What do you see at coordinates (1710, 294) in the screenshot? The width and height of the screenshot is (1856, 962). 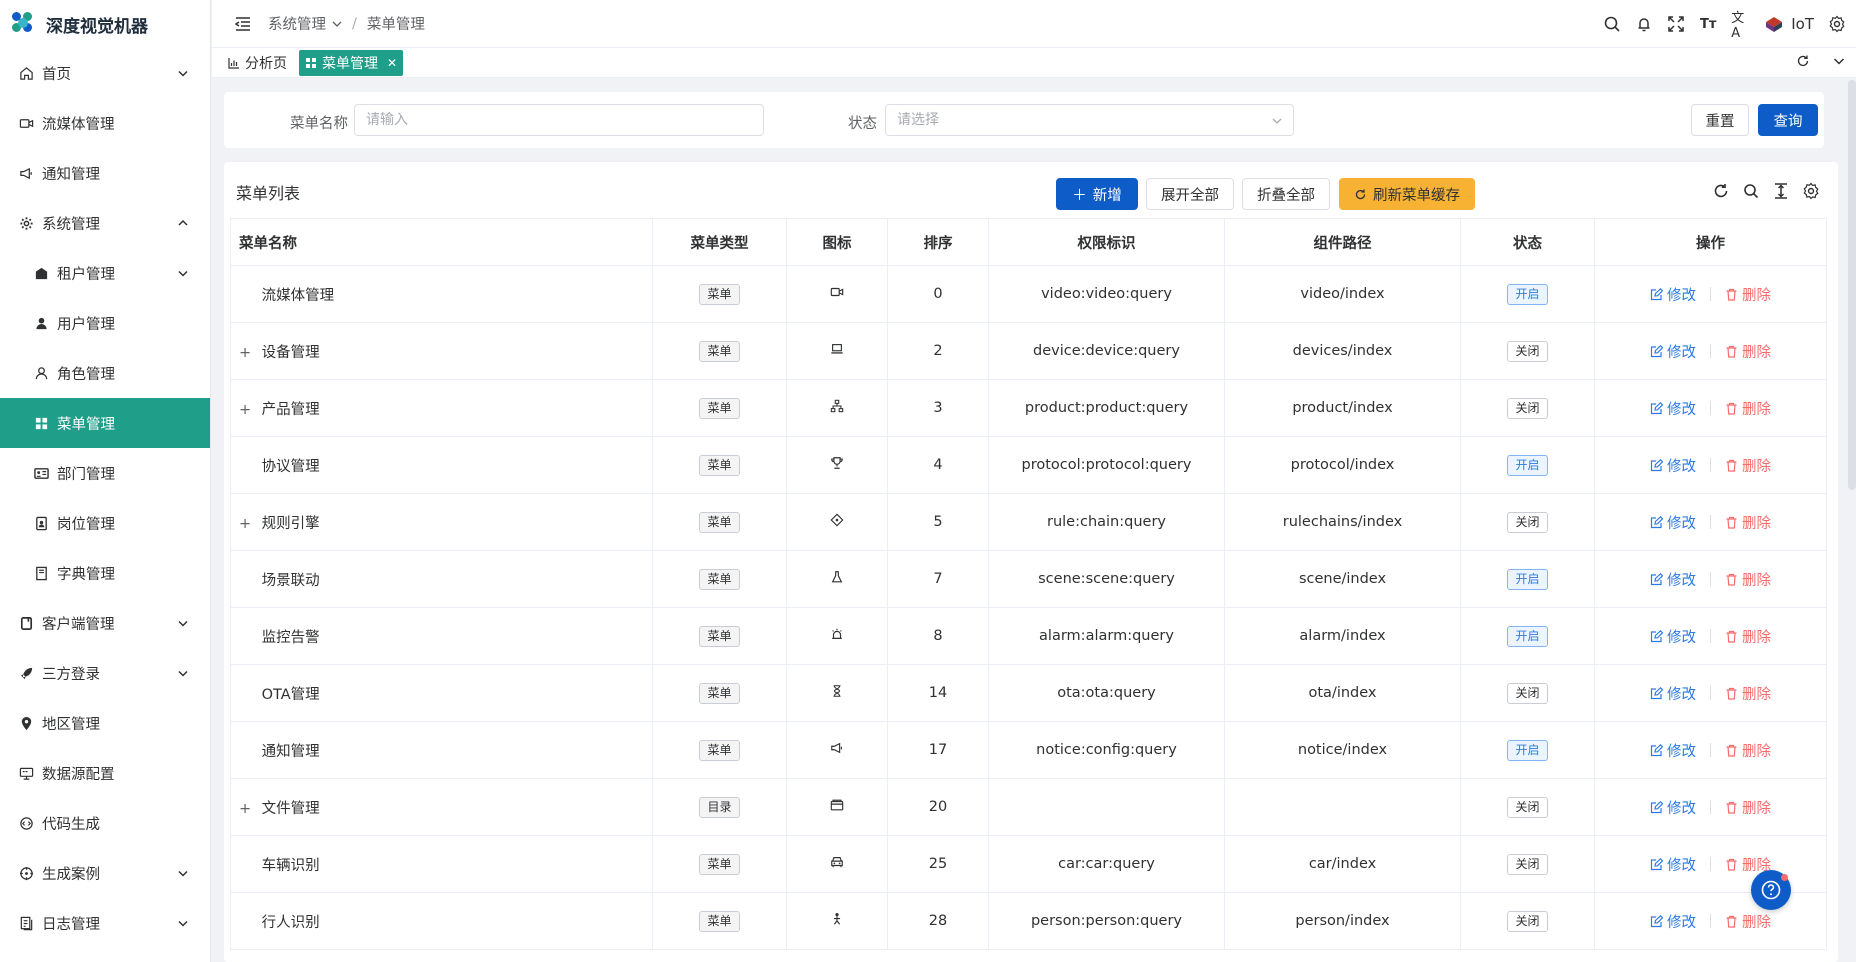 I see `action-divider` at bounding box center [1710, 294].